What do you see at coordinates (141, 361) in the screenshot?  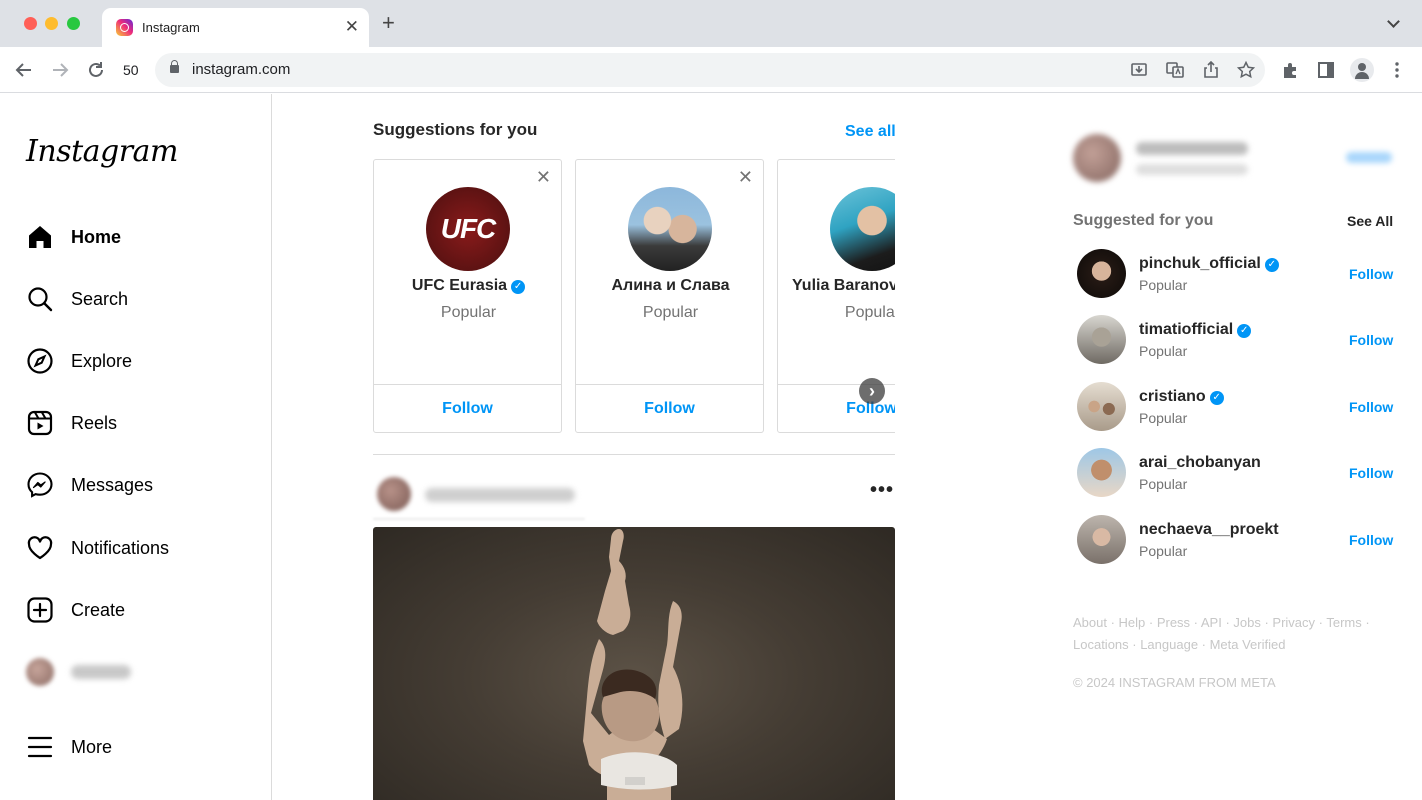 I see `sidebar-item-explore: Explore` at bounding box center [141, 361].